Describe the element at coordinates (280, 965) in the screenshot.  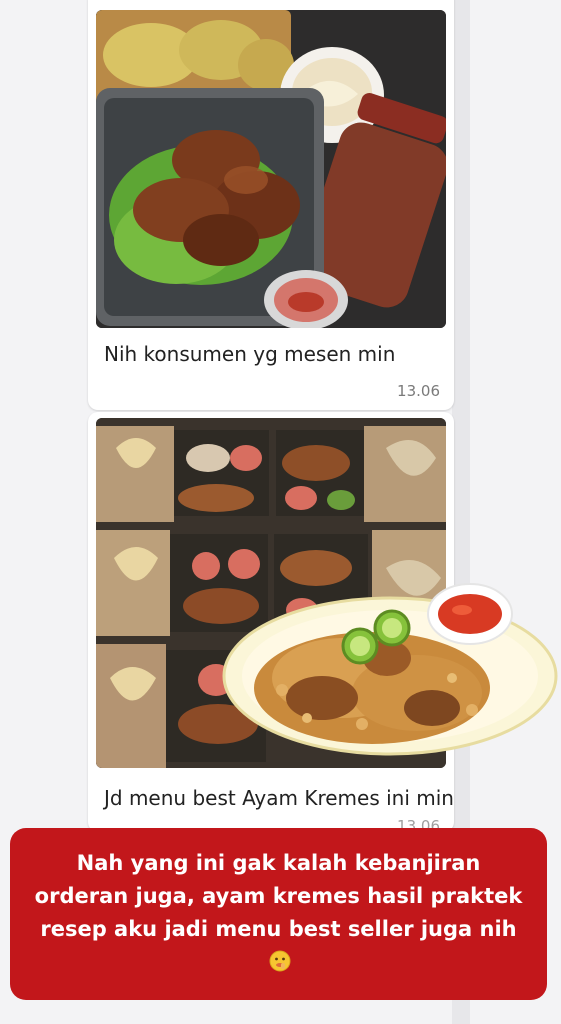
I see `shushing-face-emoji-icon` at that location.